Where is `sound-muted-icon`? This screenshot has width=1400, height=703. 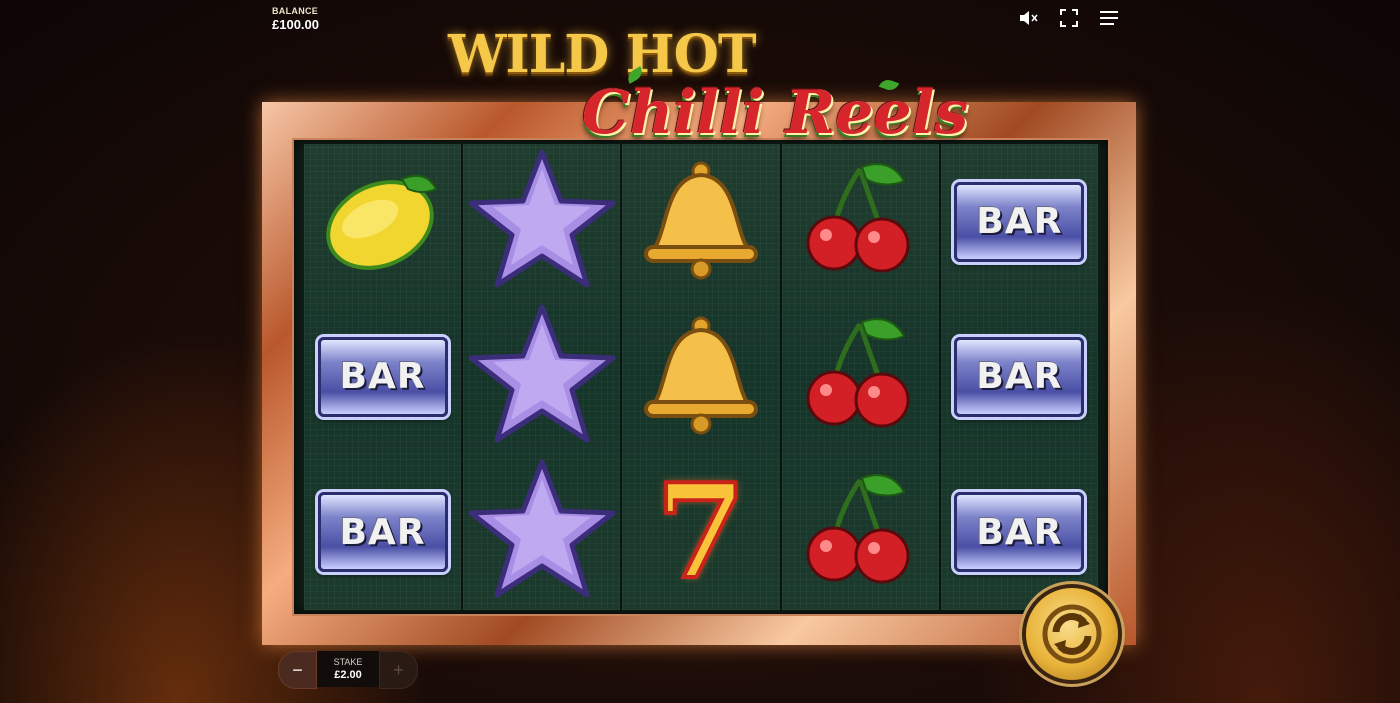 sound-muted-icon is located at coordinates (1029, 18).